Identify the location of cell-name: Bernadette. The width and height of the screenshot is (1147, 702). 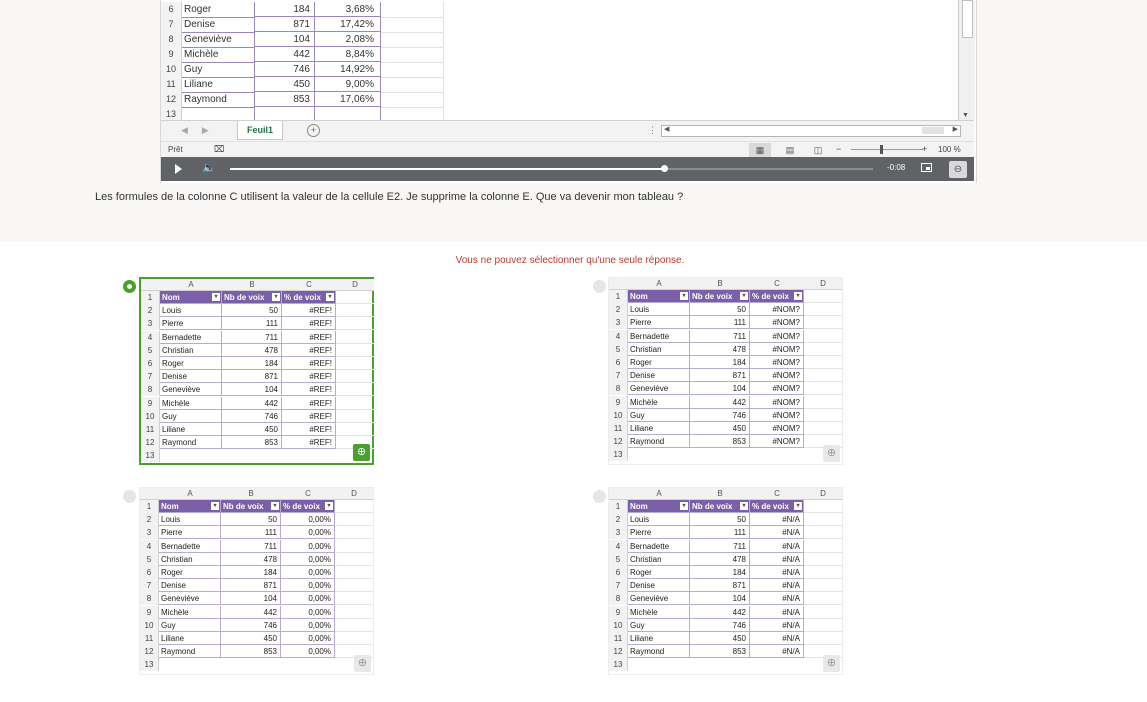
(659, 546).